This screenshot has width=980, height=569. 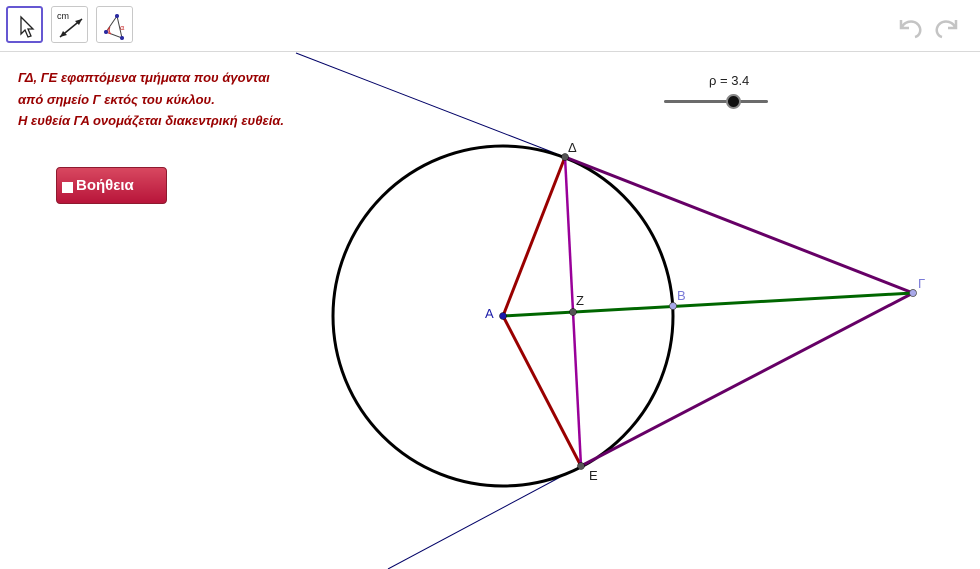 I want to click on tangent-ray-upper, so click(x=430, y=105).